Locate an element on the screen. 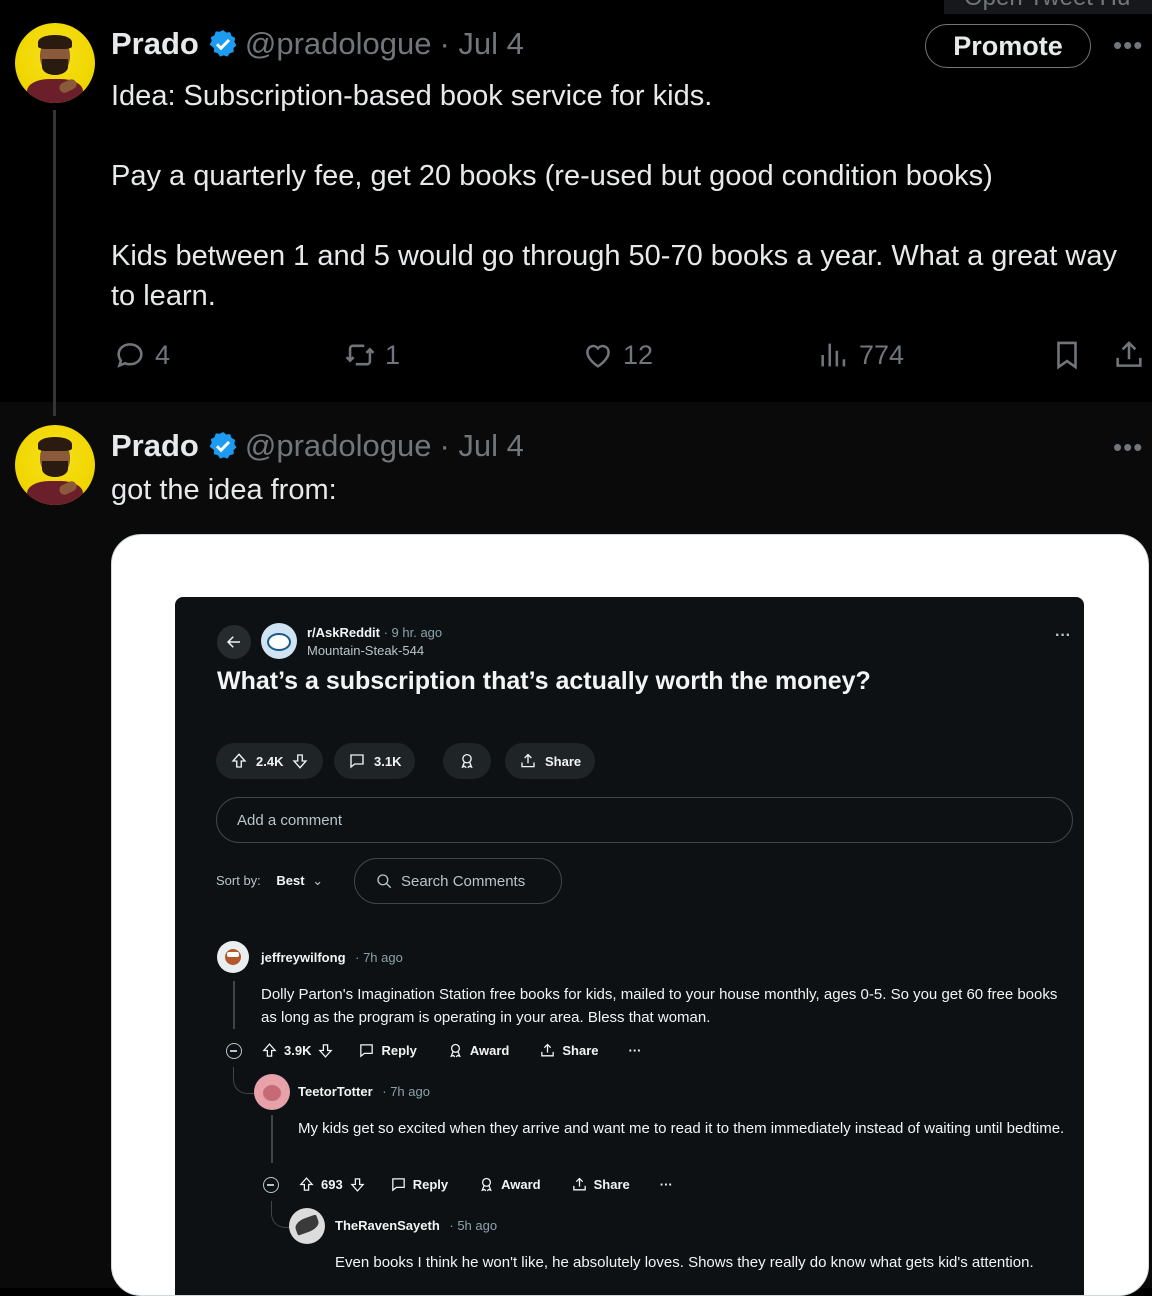  comment-input: Add a comment is located at coordinates (644, 820).